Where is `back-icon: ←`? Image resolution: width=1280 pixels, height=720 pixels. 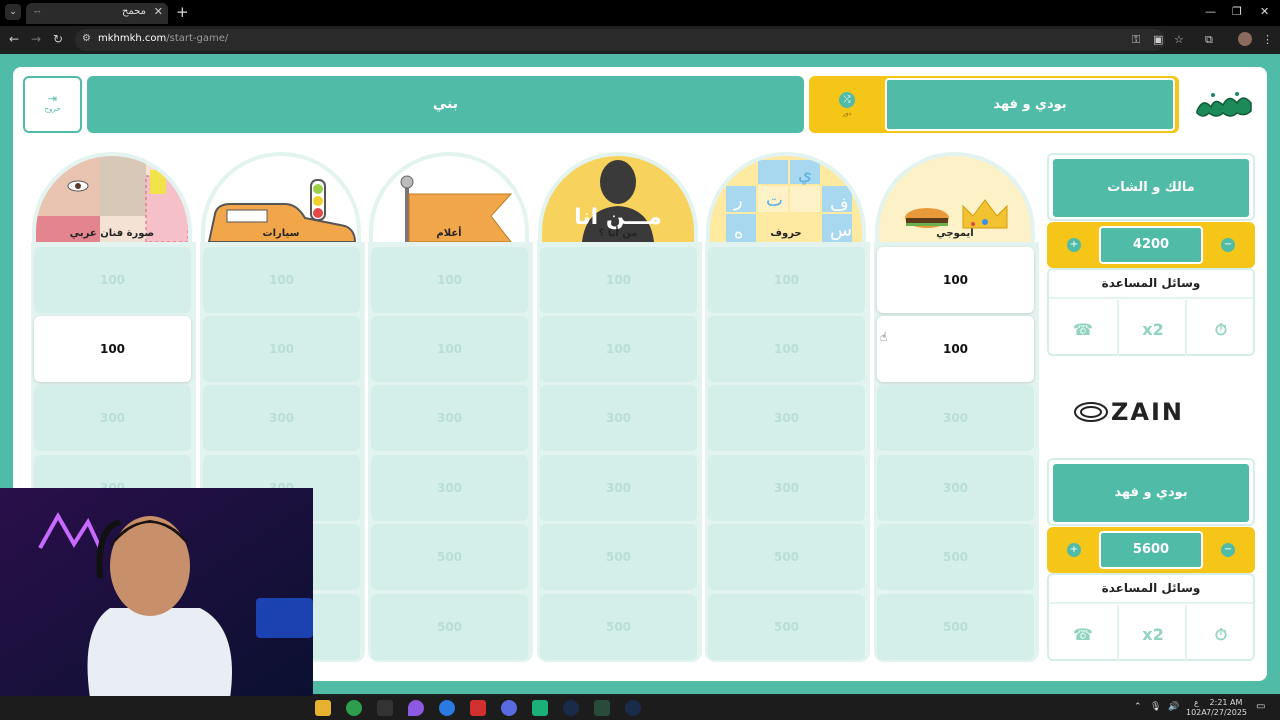
back-icon: ← is located at coordinates (14, 39).